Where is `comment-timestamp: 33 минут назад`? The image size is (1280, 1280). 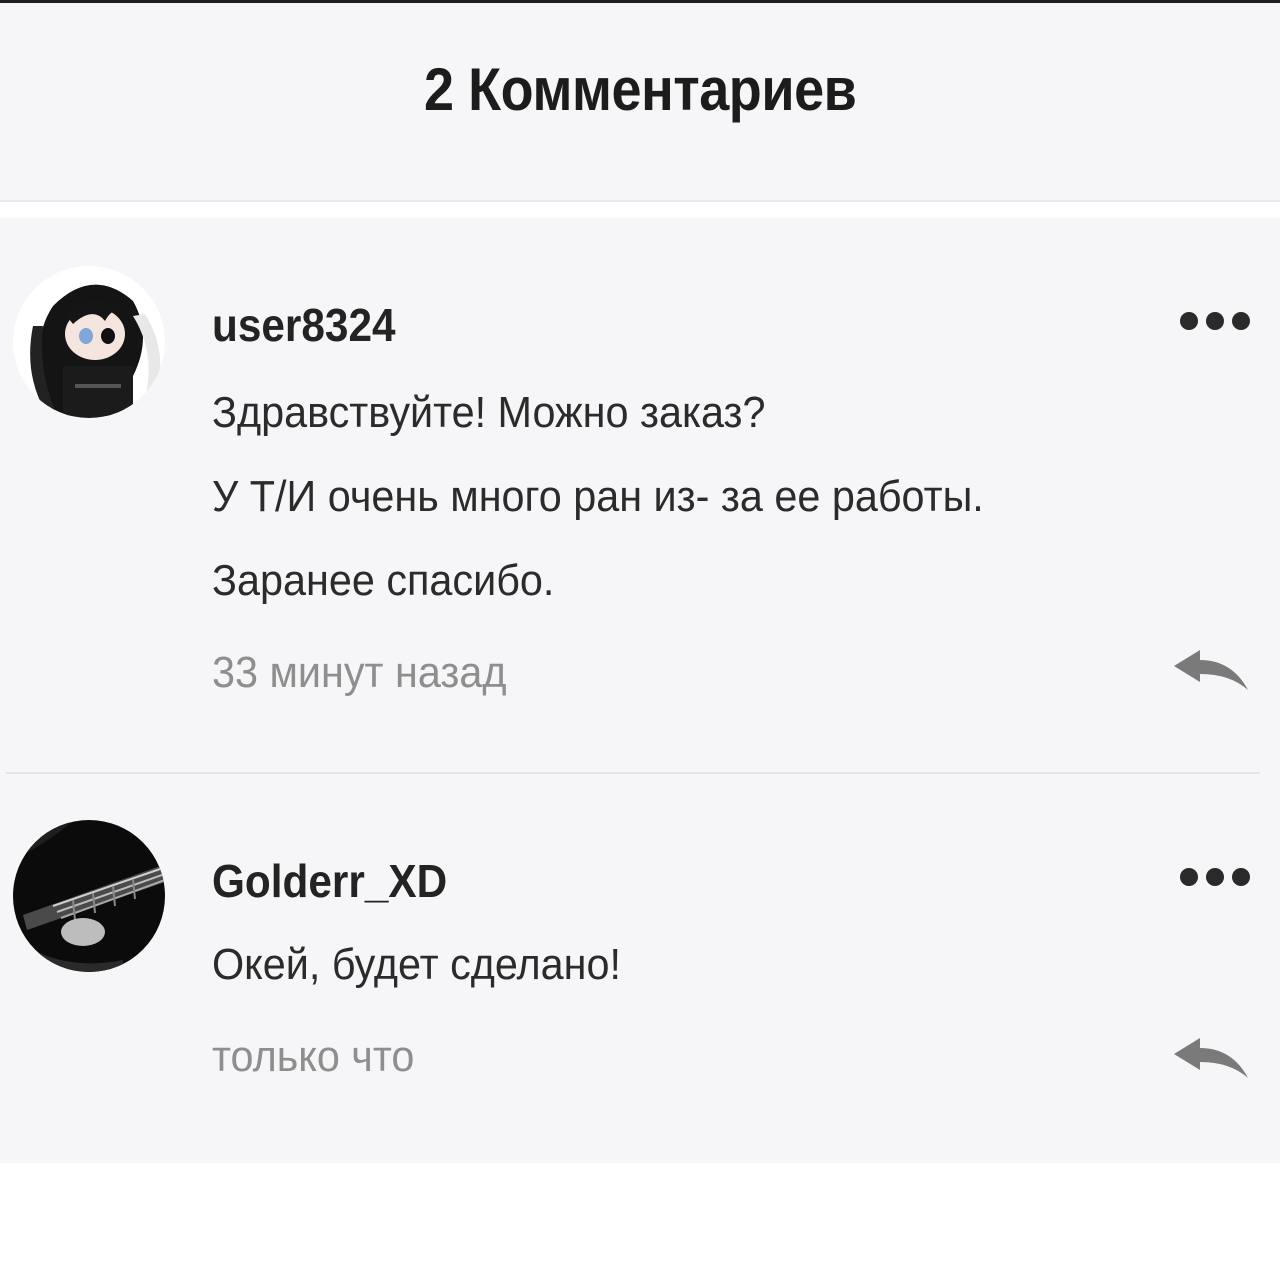 comment-timestamp: 33 минут назад is located at coordinates (359, 672).